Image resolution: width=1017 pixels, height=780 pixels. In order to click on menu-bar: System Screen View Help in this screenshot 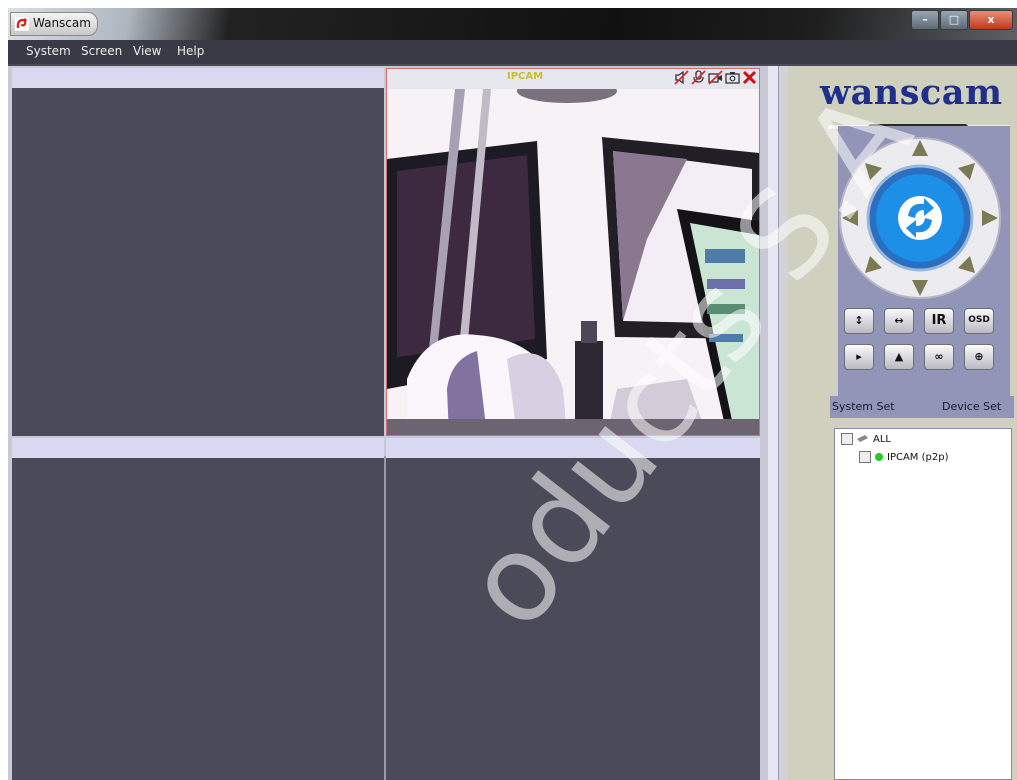, I will do `click(512, 52)`.